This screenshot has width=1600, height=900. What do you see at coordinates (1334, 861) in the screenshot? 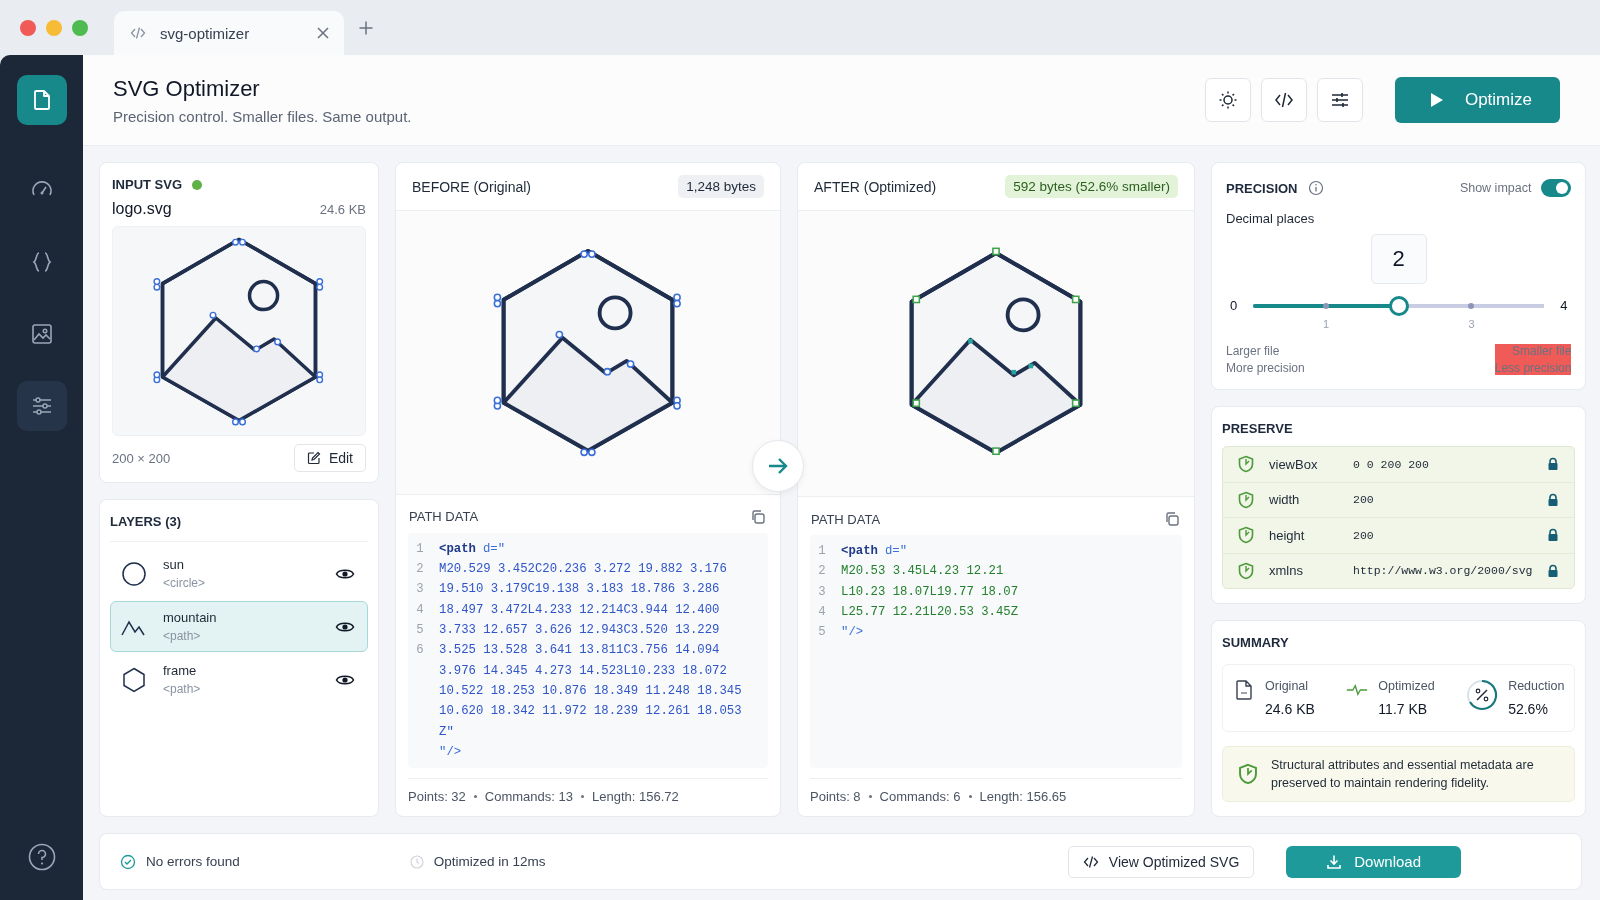
I see `download-icon` at bounding box center [1334, 861].